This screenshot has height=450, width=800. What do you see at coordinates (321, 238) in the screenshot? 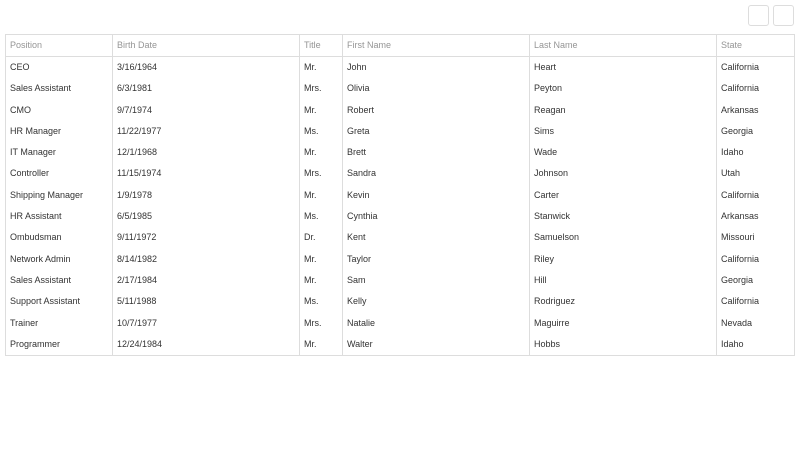
I see `cell-title: Dr.` at bounding box center [321, 238].